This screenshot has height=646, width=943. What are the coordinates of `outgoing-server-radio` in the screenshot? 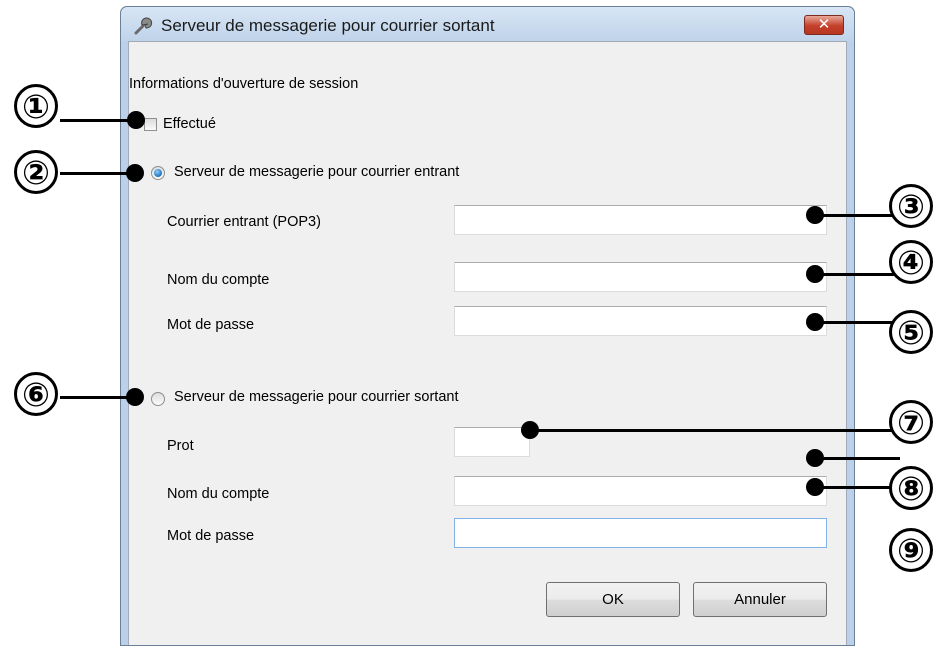 It's located at (158, 399).